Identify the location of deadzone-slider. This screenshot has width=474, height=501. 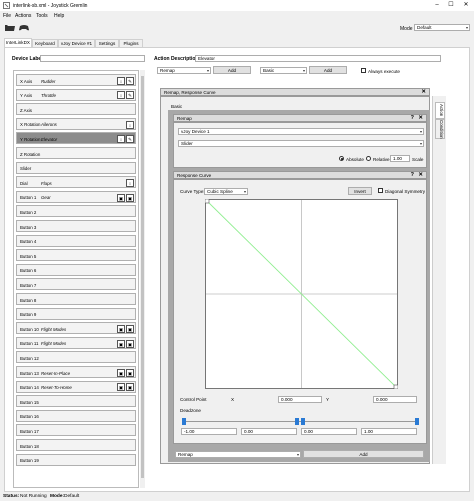
(301, 421).